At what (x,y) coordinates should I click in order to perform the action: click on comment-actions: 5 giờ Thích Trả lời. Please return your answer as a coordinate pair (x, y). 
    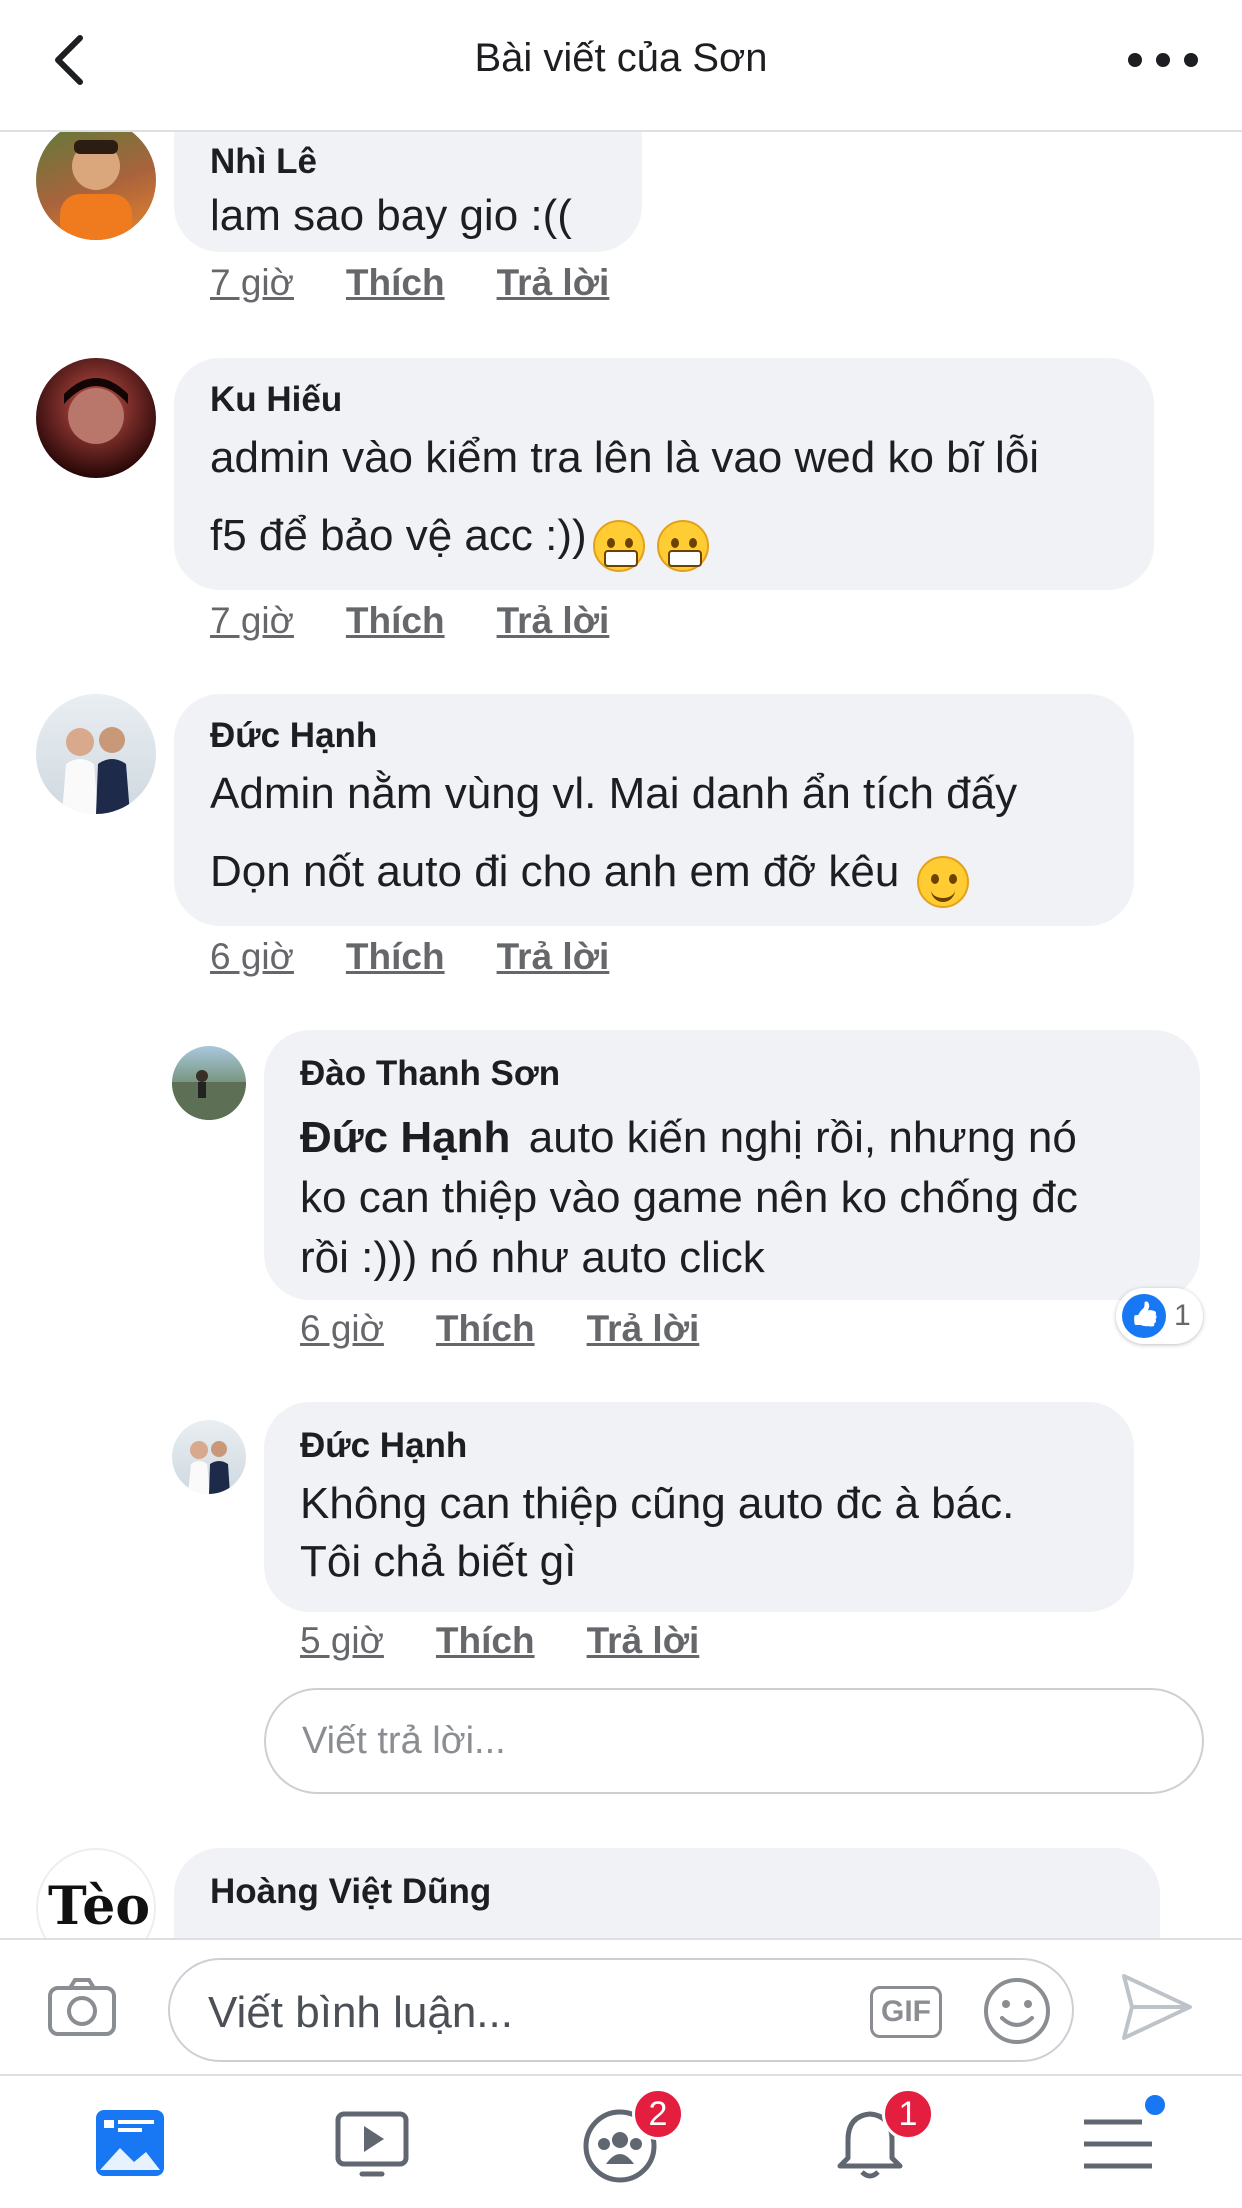
    Looking at the image, I should click on (525, 1641).